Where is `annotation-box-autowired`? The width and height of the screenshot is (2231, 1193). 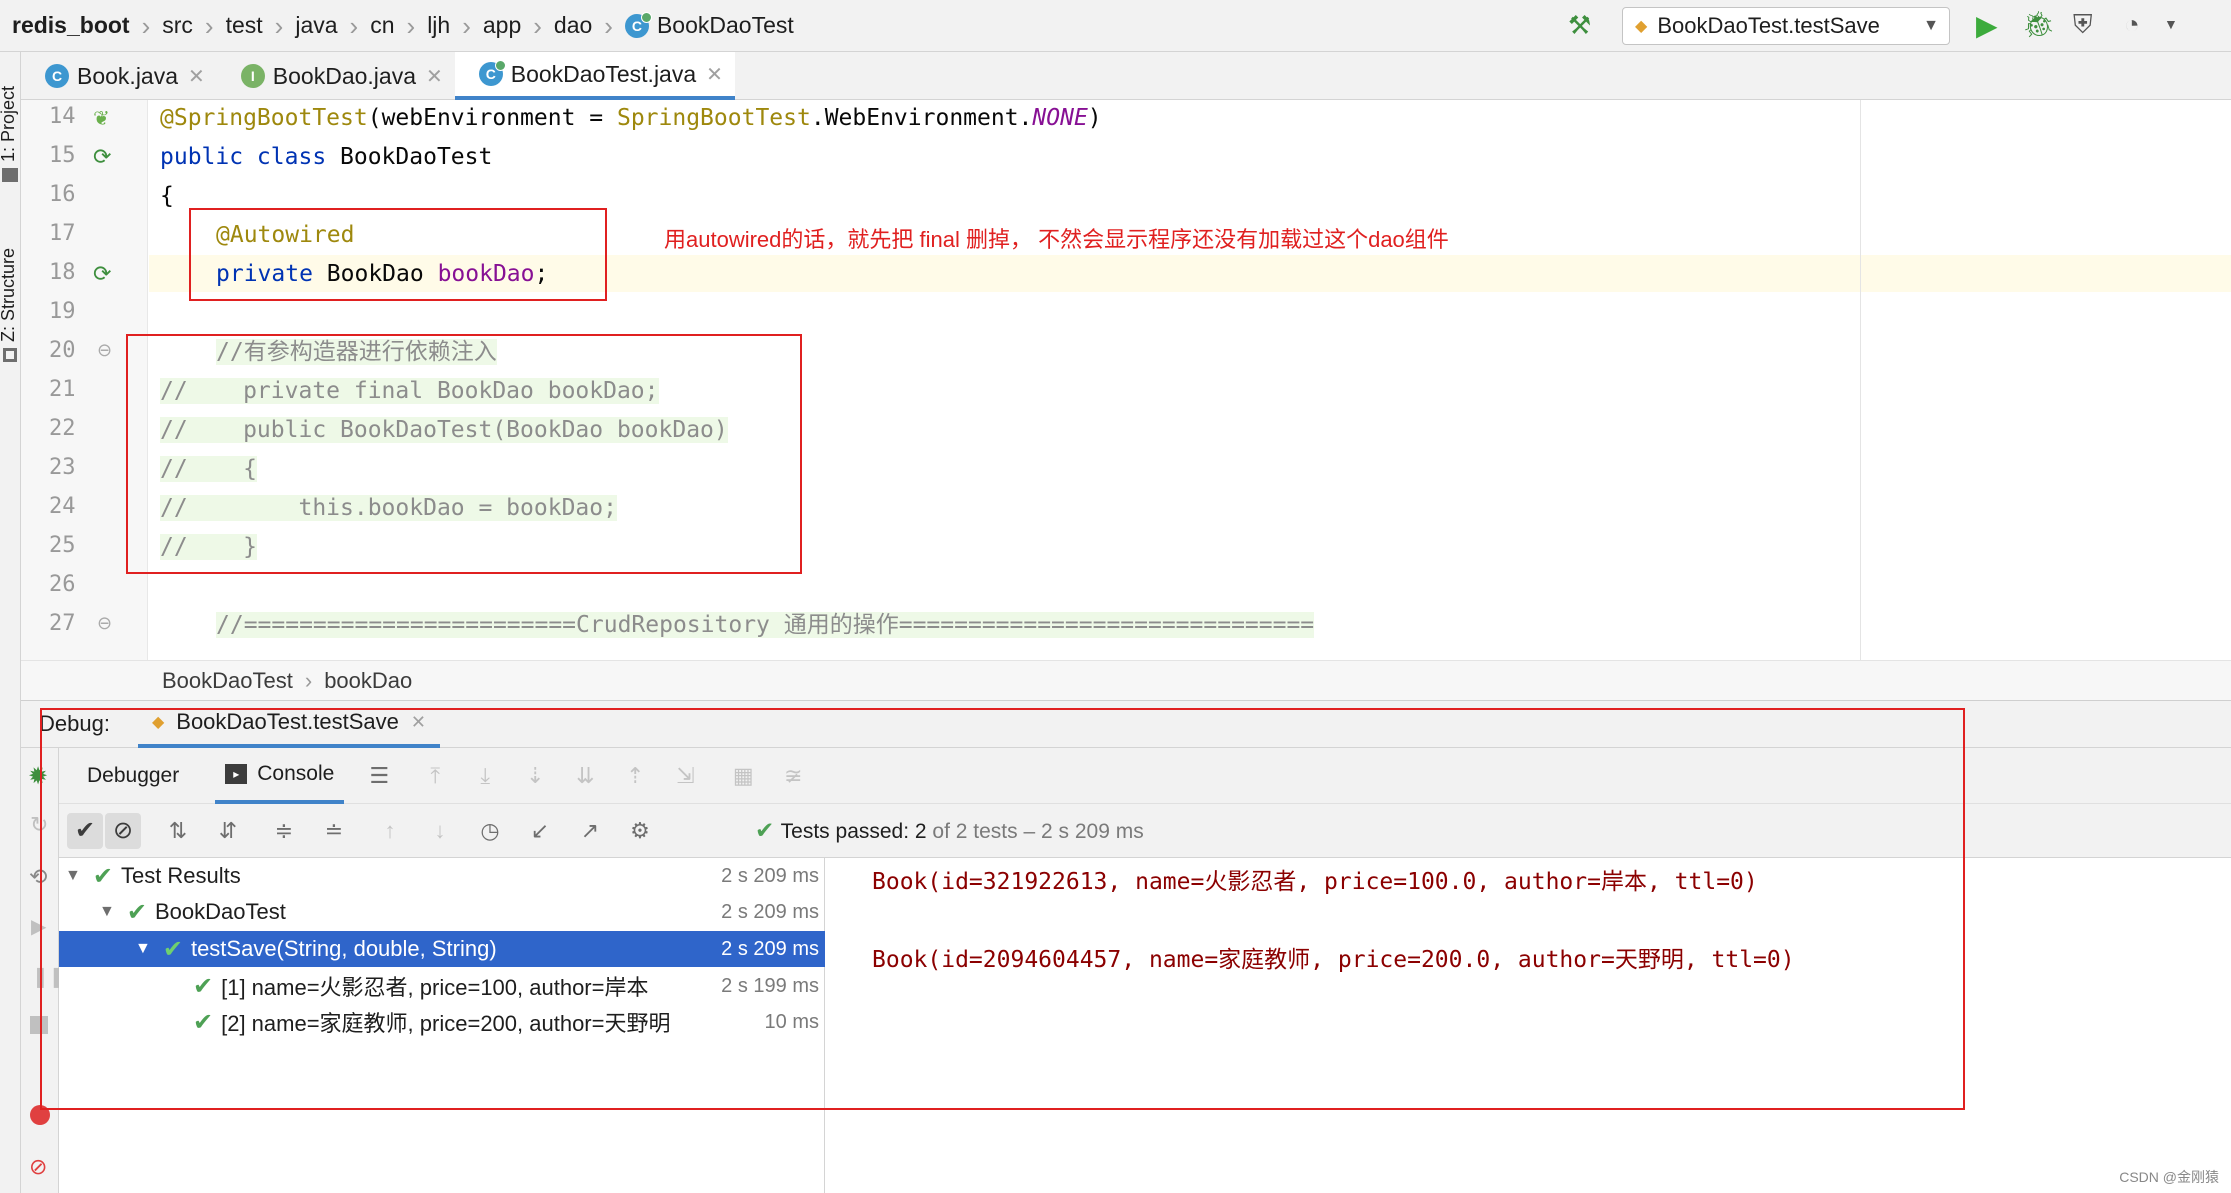
annotation-box-autowired is located at coordinates (398, 254).